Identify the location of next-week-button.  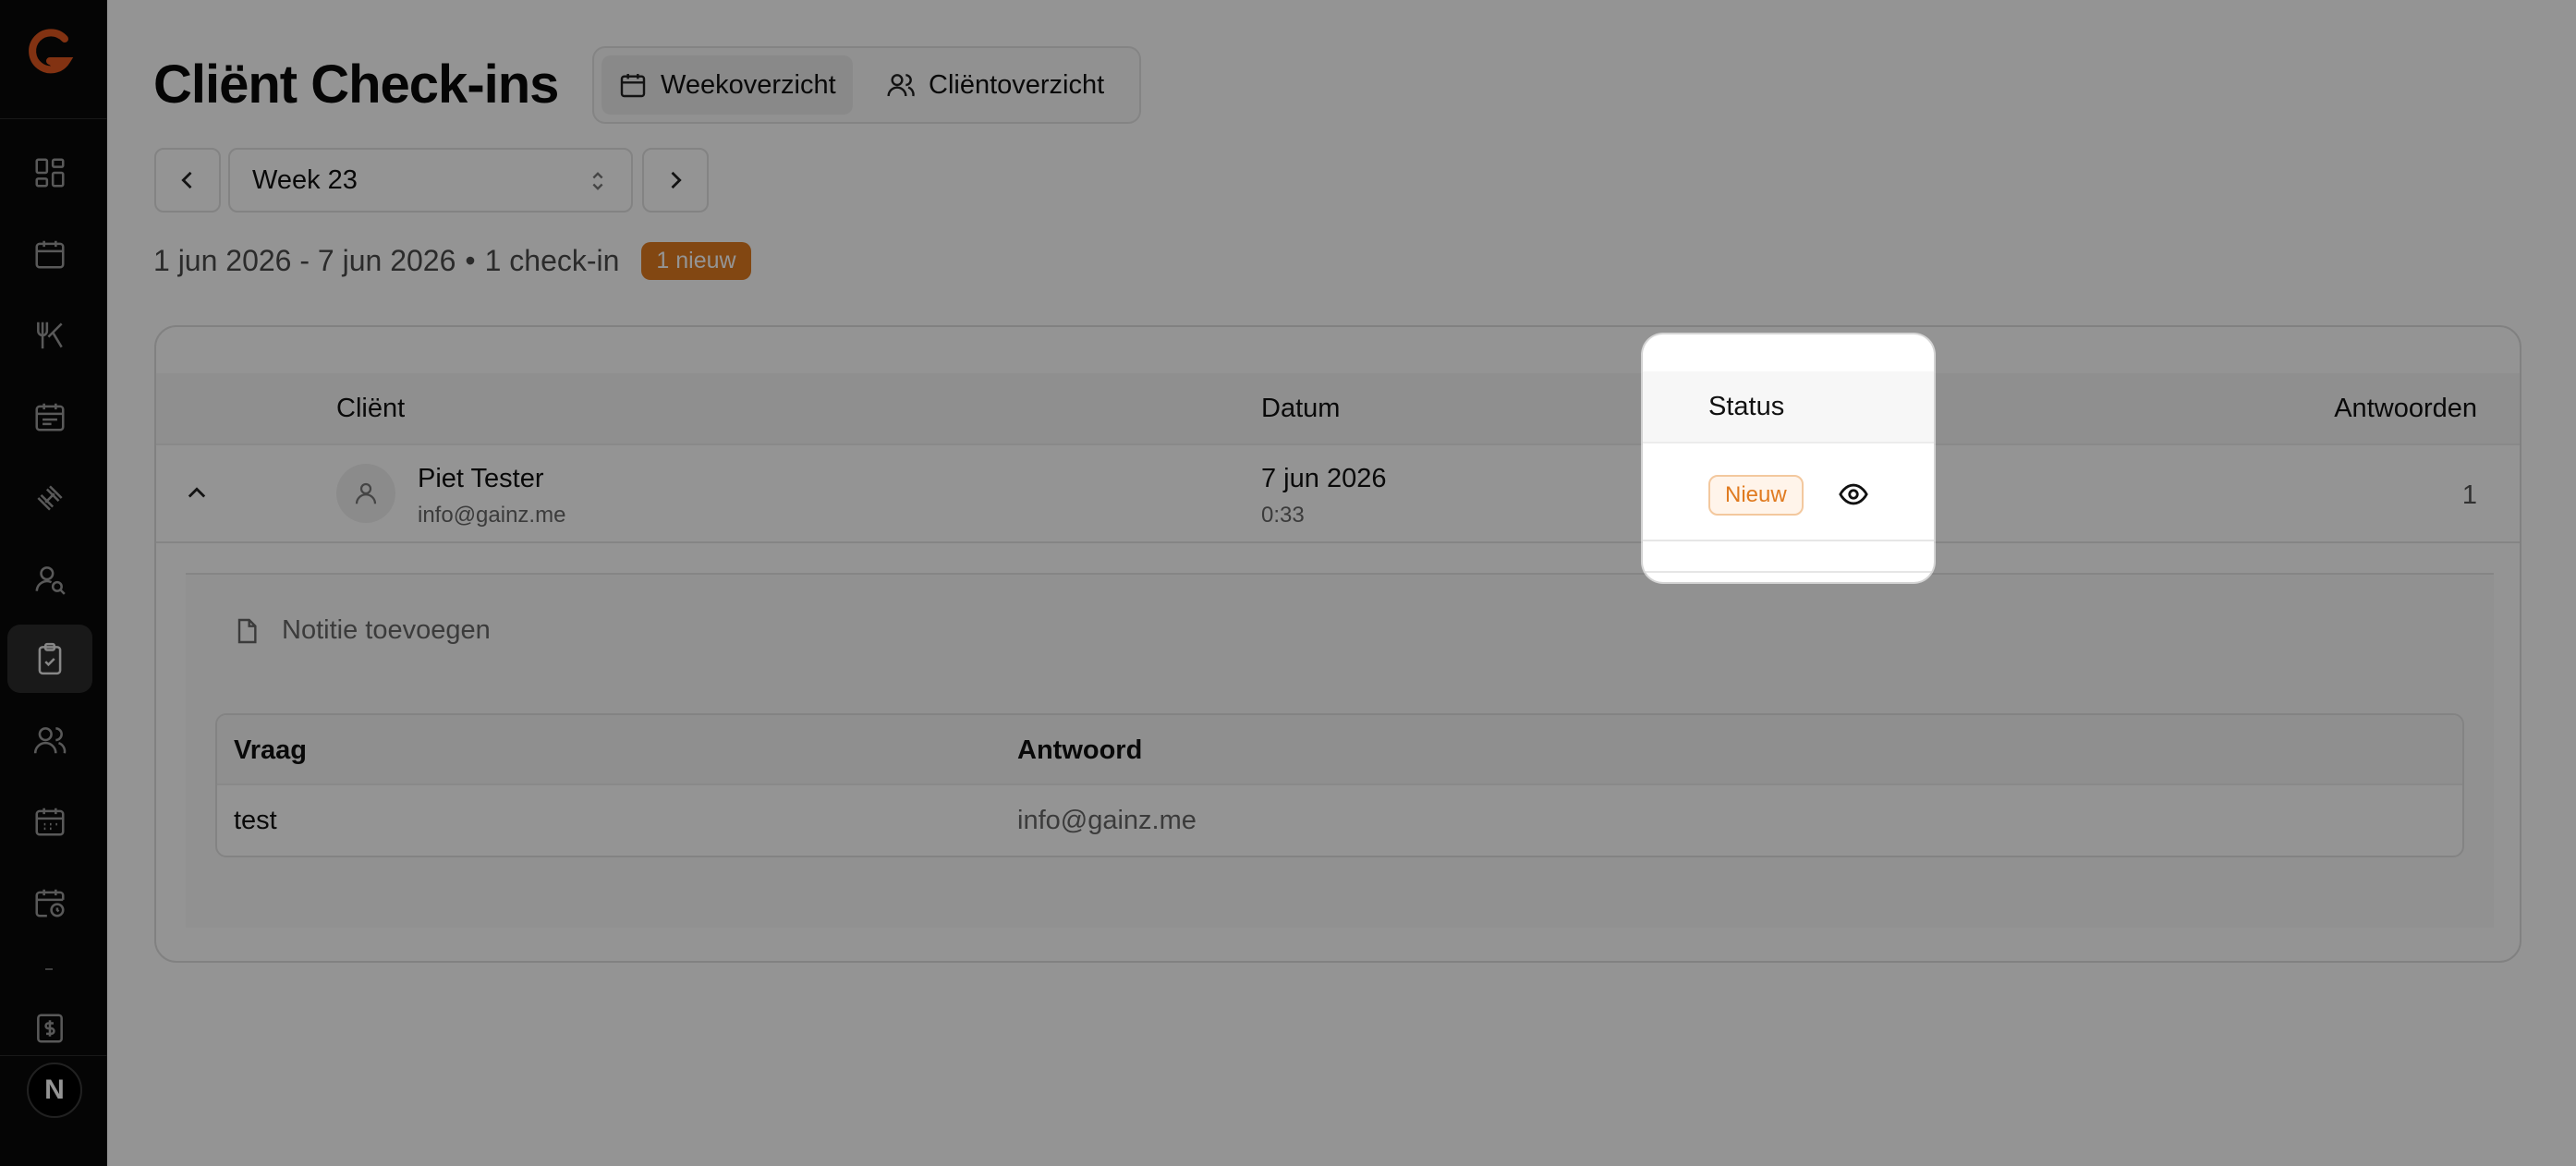
(675, 181).